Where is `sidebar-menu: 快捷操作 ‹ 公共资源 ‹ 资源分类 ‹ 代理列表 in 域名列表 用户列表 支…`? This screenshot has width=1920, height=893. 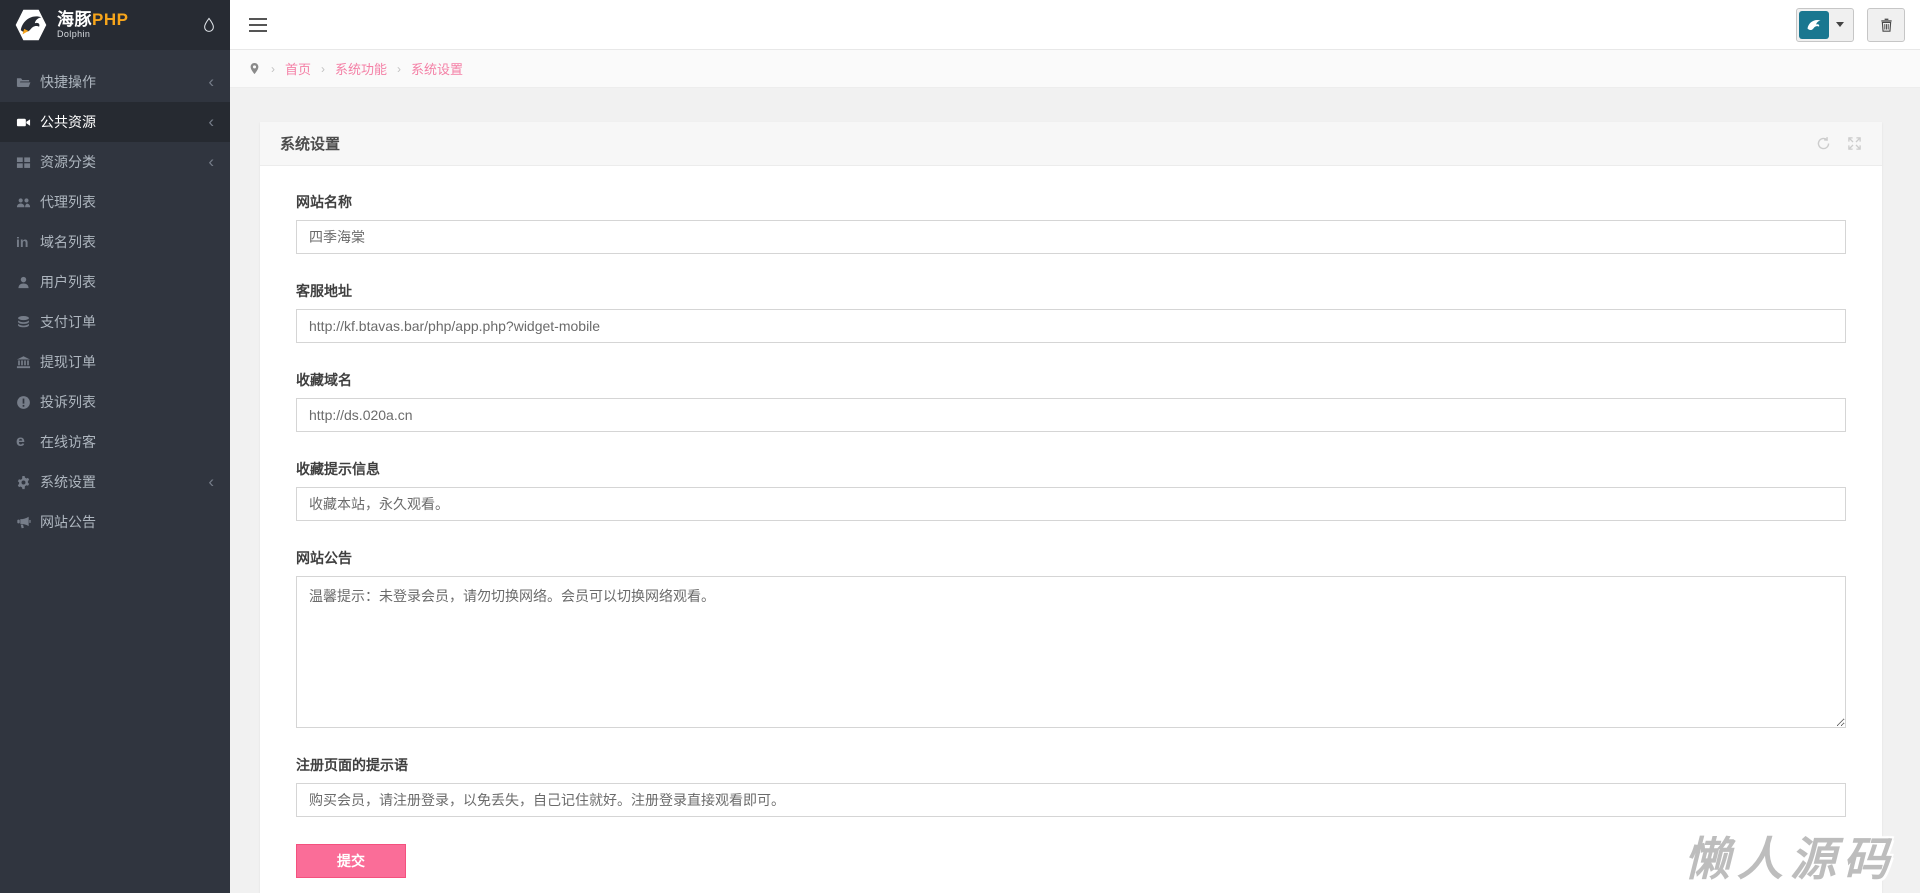
sidebar-menu: 快捷操作 ‹ 公共资源 ‹ 资源分类 ‹ 代理列表 in 域名列表 用户列表 支… is located at coordinates (115, 296).